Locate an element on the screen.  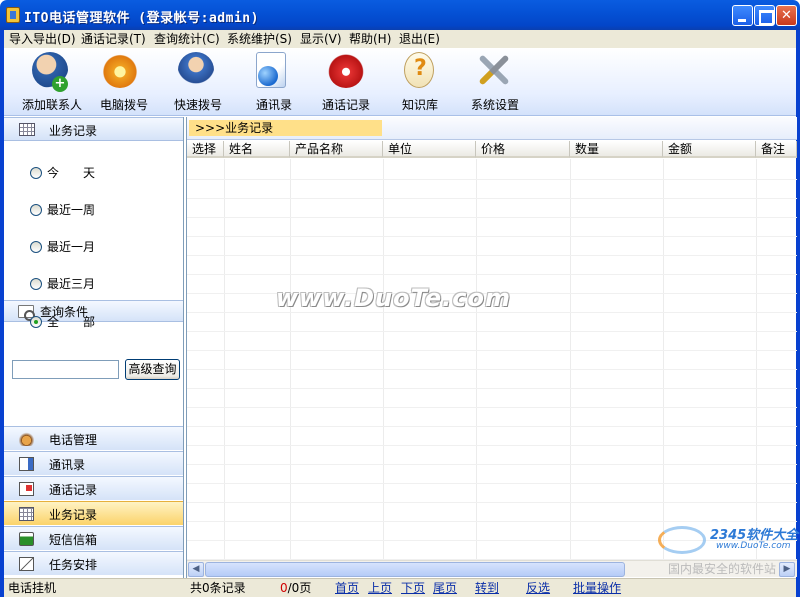
records-header: 业务记录 is located at coordinates (93, 129).